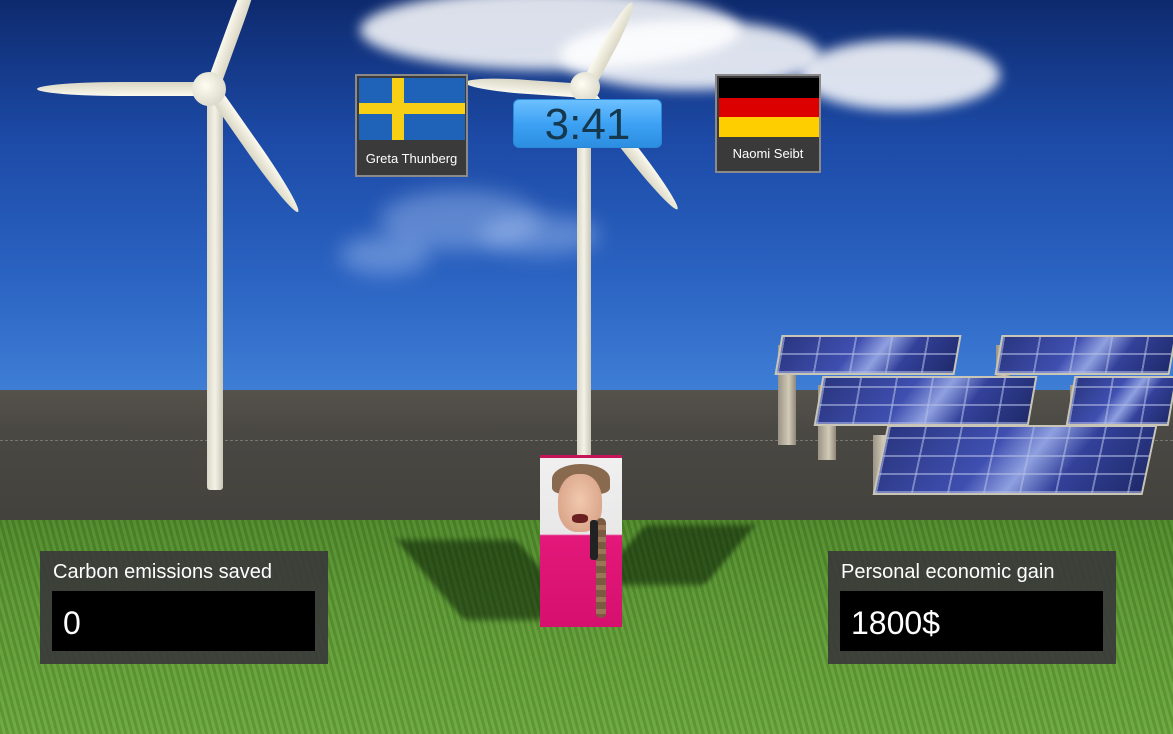 Image resolution: width=1173 pixels, height=734 pixels. I want to click on player-name-right: Naomi Seibt, so click(768, 153).